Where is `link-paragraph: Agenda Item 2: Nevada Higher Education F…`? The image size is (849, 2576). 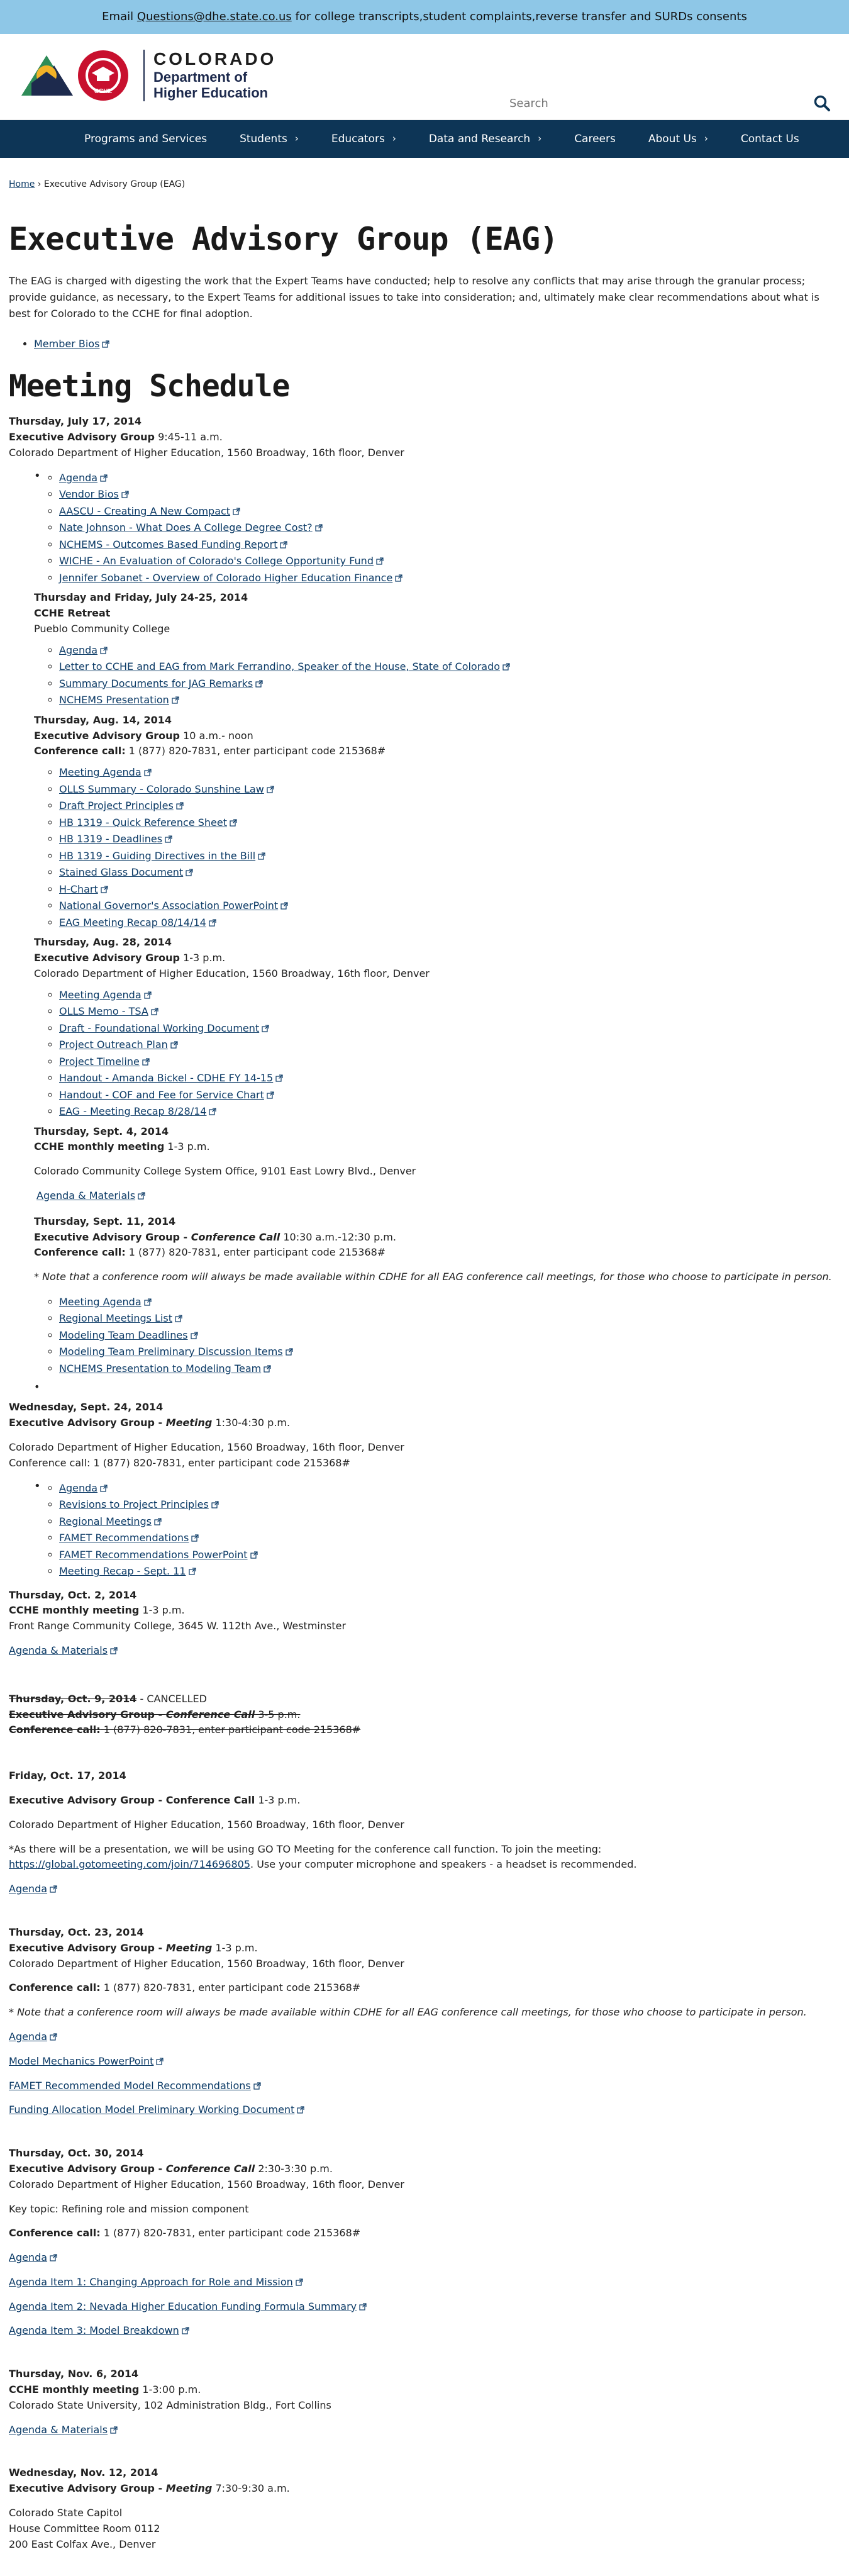 link-paragraph: Agenda Item 2: Nevada Higher Education F… is located at coordinates (425, 2307).